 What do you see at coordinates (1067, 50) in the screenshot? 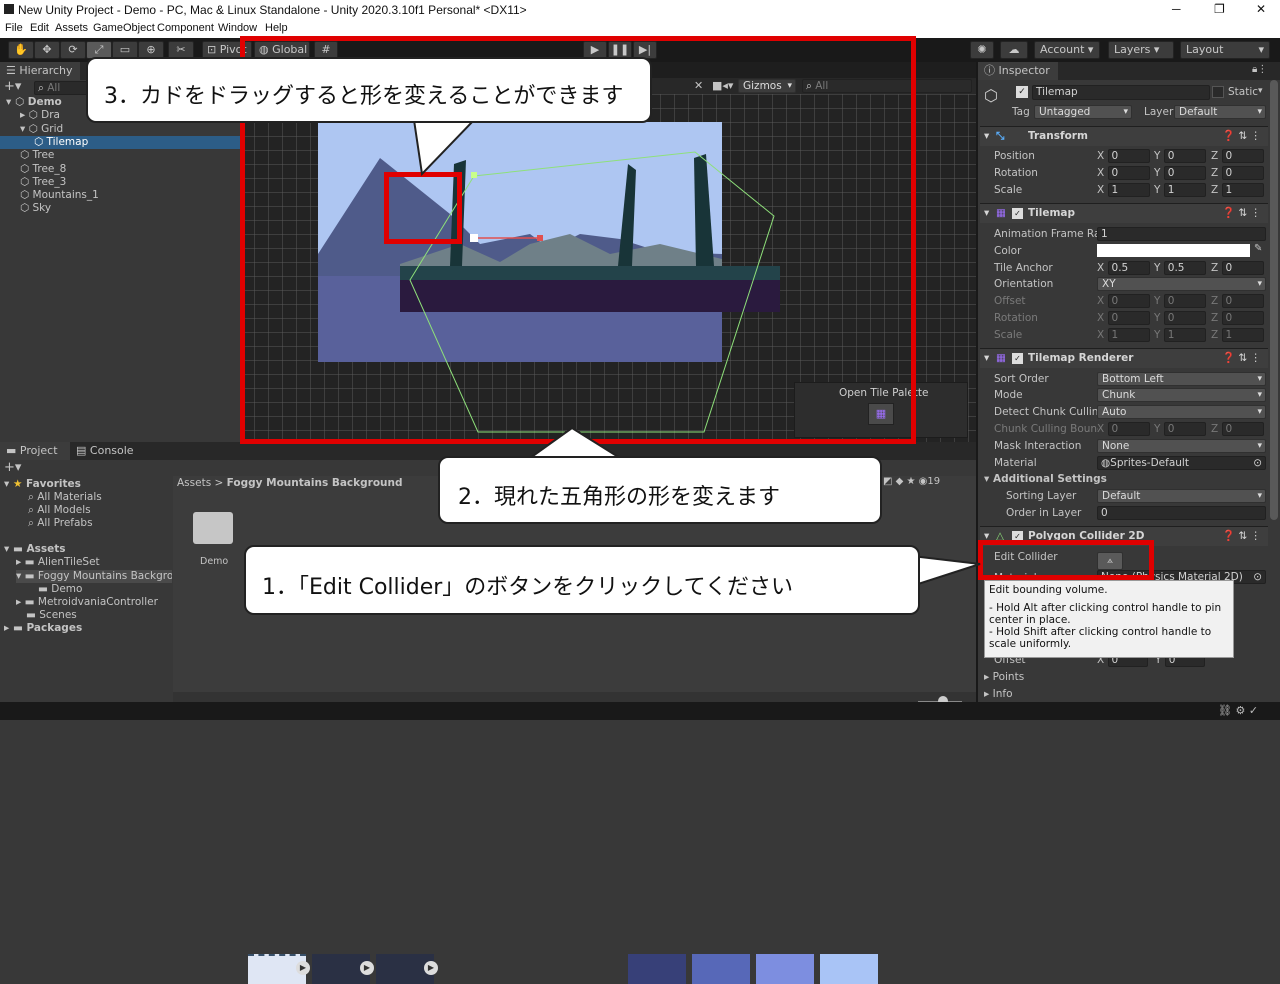
I see `account-dropdown: Account ▾` at bounding box center [1067, 50].